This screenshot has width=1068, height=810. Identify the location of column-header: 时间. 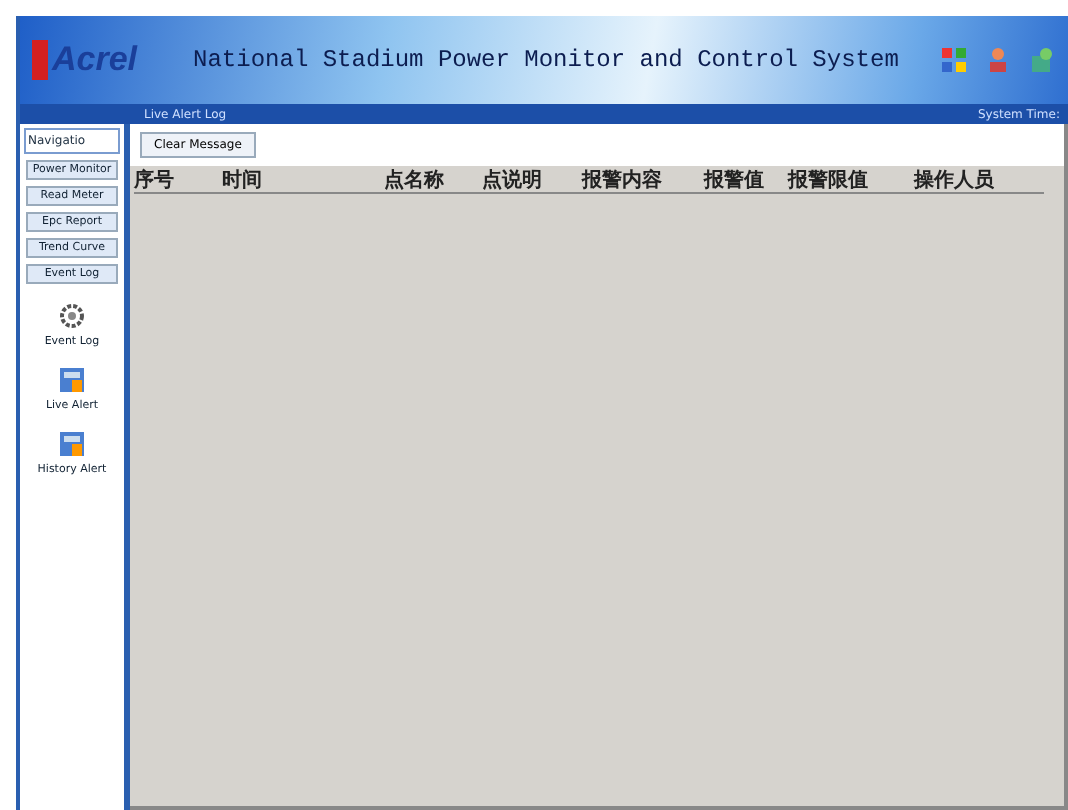
(243, 180).